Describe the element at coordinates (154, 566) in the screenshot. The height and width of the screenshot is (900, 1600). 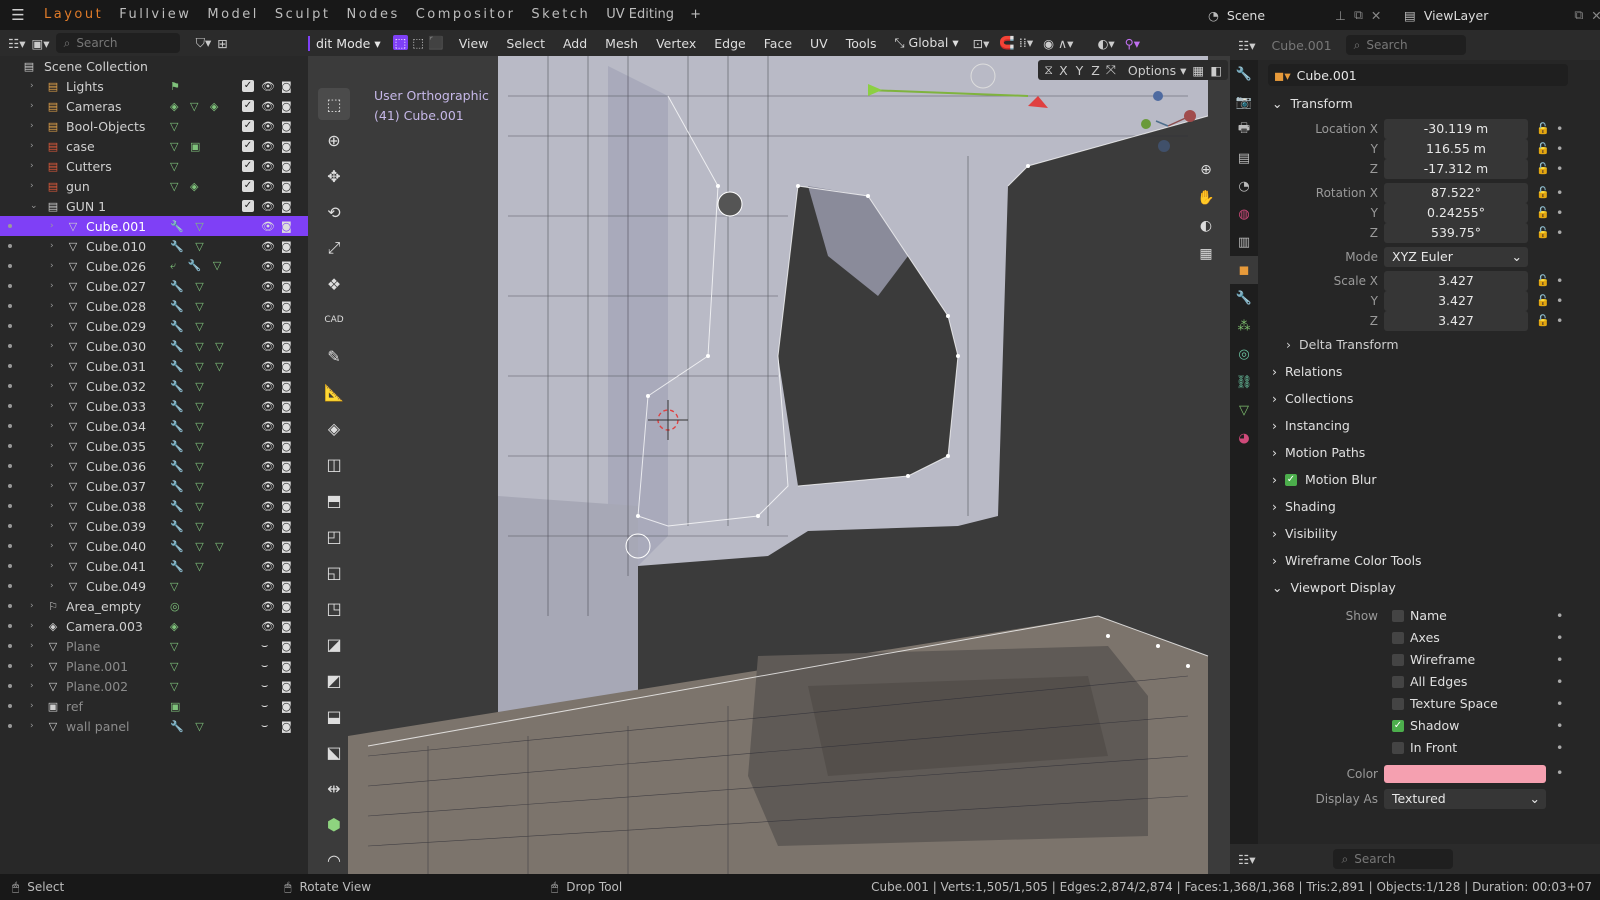
I see `outliner-row: › ▽ Cube.041 🔧 ▽ 👁 ◙` at that location.